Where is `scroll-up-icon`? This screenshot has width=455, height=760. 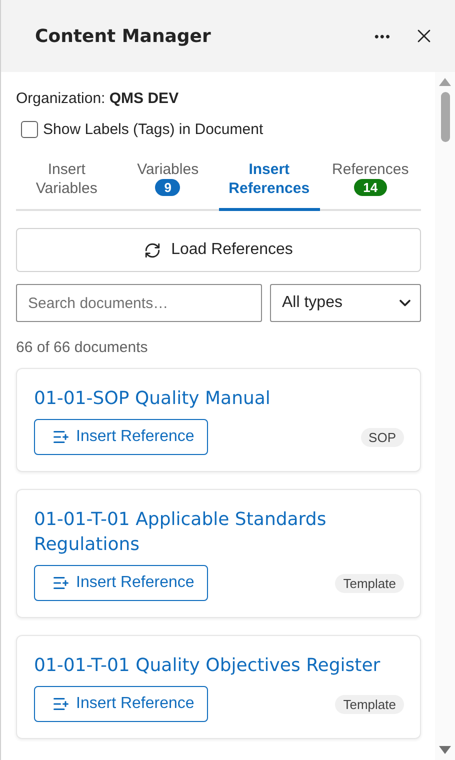
scroll-up-icon is located at coordinates (445, 82).